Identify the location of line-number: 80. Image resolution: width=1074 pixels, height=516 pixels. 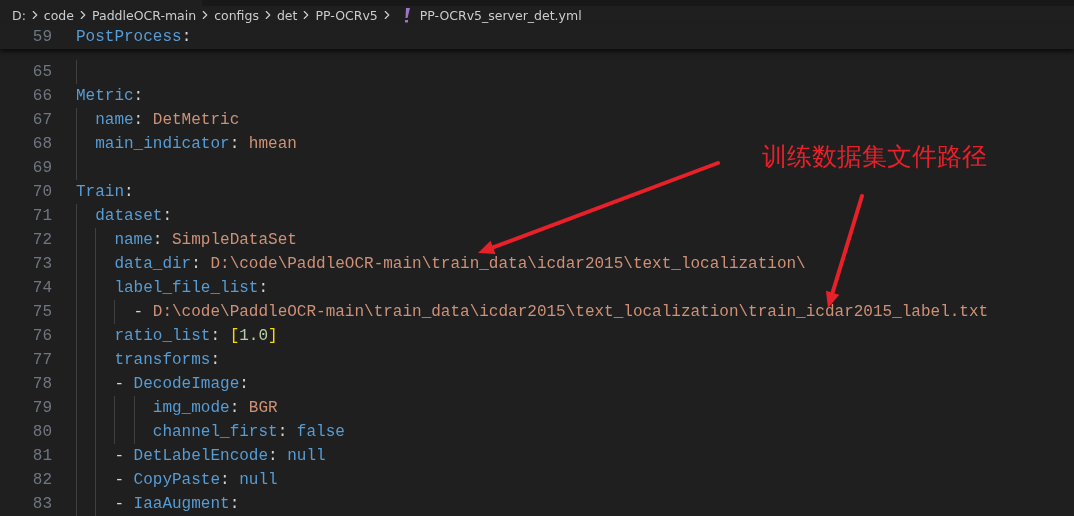
(41, 432).